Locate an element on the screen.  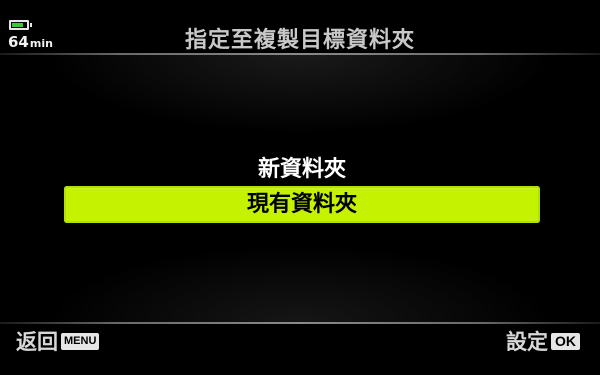
battery-fill is located at coordinates (17, 25).